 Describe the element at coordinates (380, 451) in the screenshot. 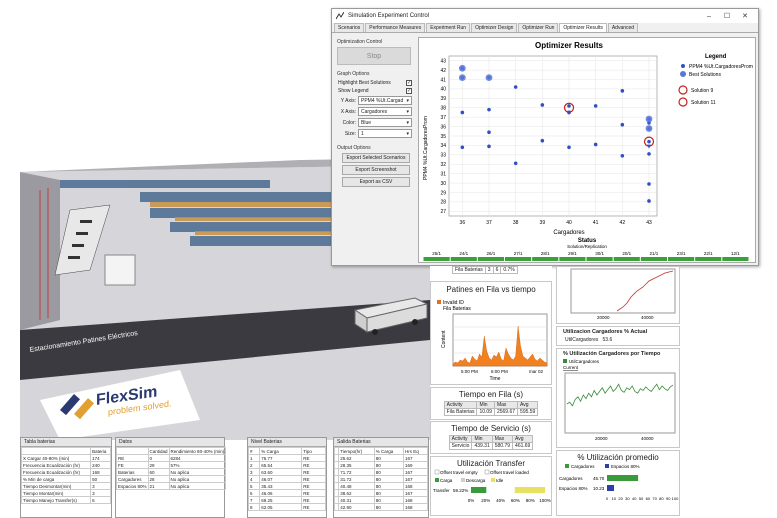

I see `table-row: Tiempo(hr)% Carga Hrs Eq` at that location.